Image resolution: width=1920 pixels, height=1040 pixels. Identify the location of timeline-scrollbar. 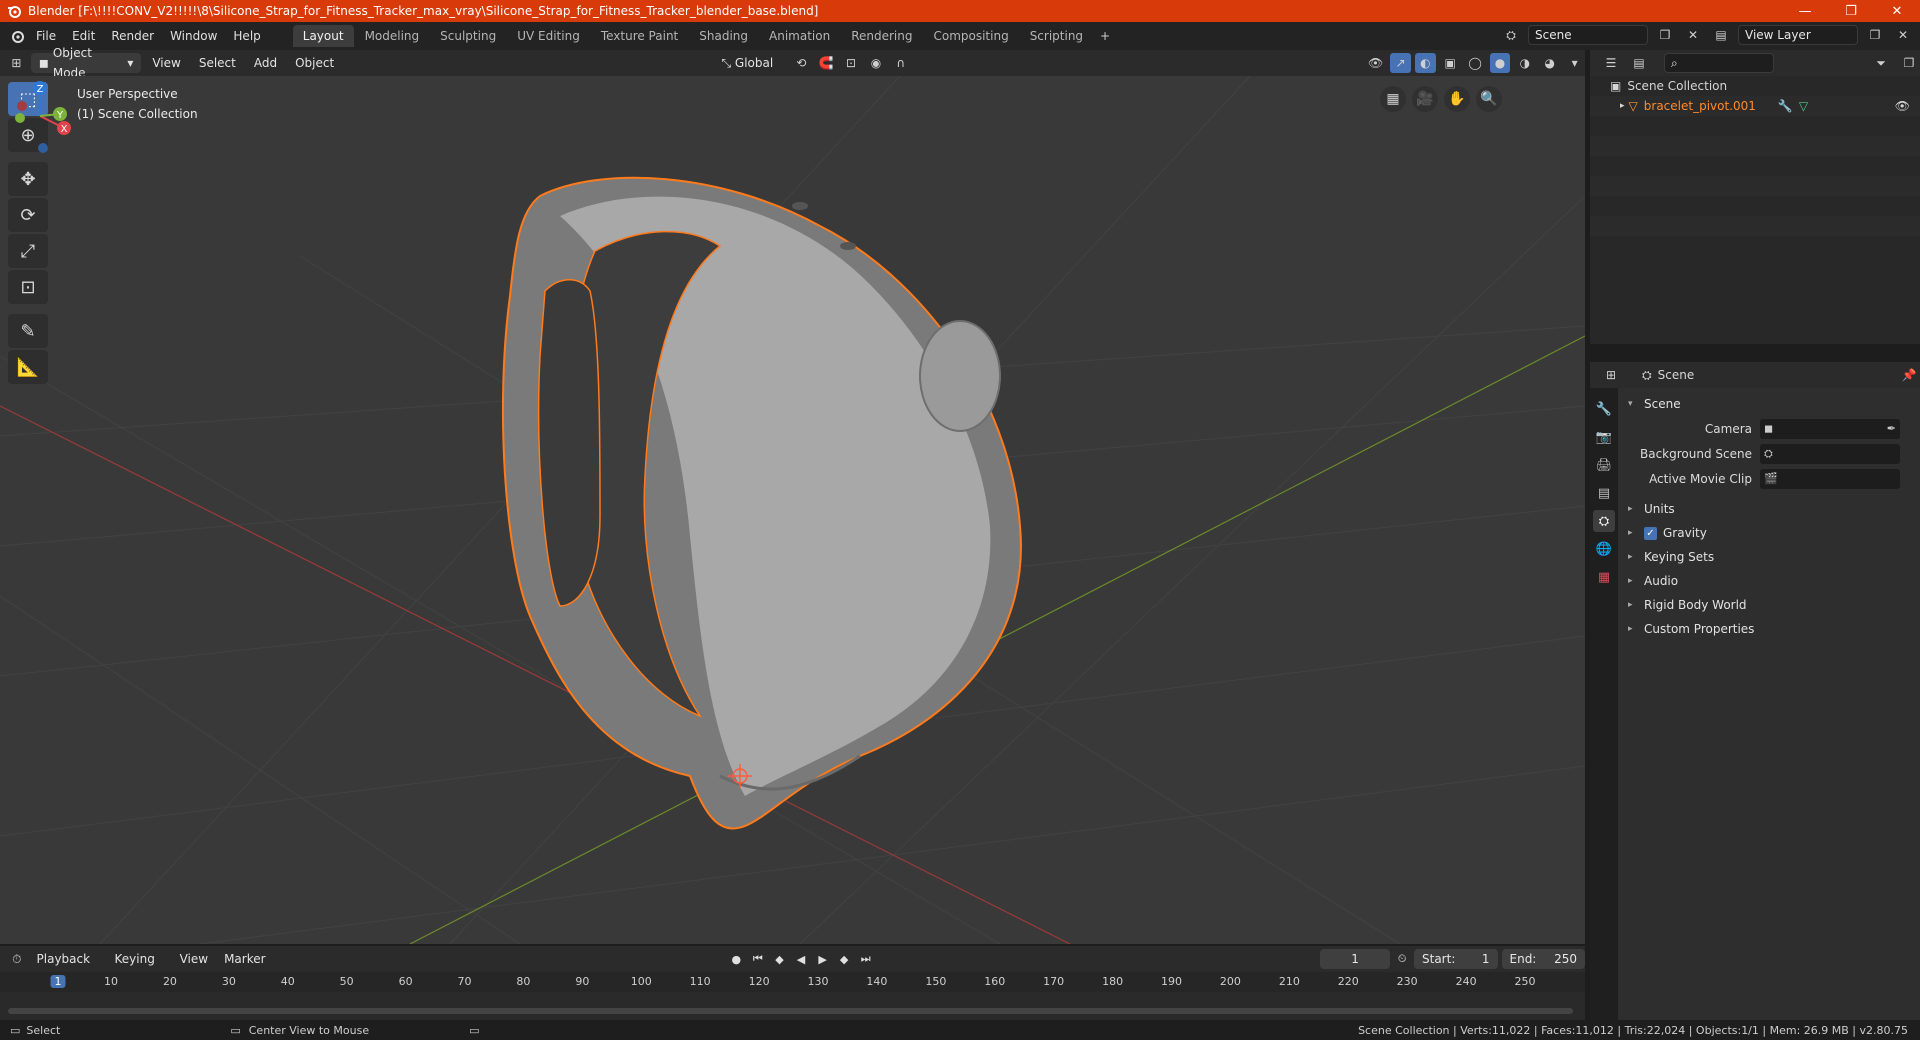
(790, 1011).